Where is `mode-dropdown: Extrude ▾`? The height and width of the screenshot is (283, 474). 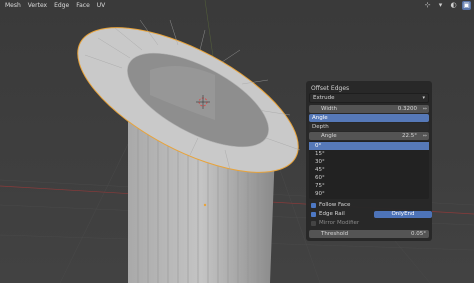
mode-dropdown: Extrude ▾ is located at coordinates (369, 98).